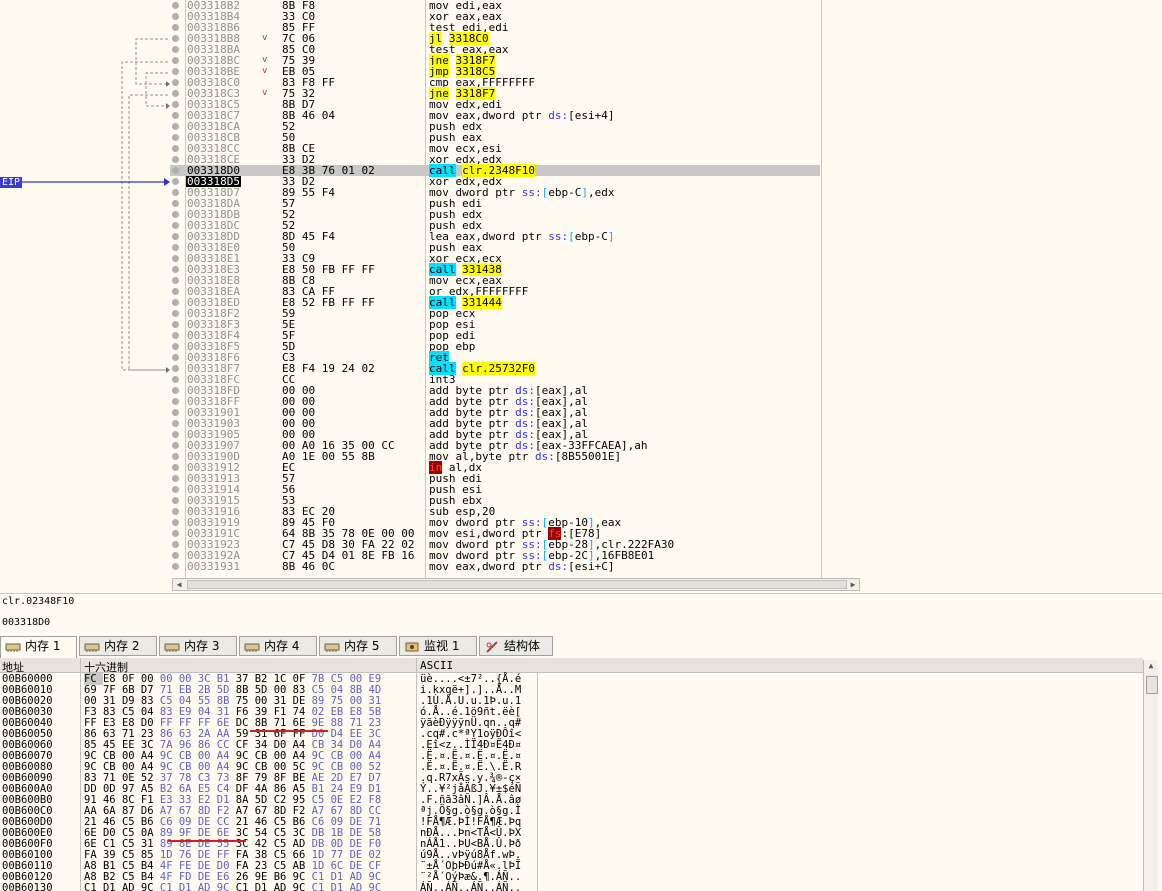 The width and height of the screenshot is (1162, 891). Describe the element at coordinates (278, 646) in the screenshot. I see `tab-4: 内存 4` at that location.